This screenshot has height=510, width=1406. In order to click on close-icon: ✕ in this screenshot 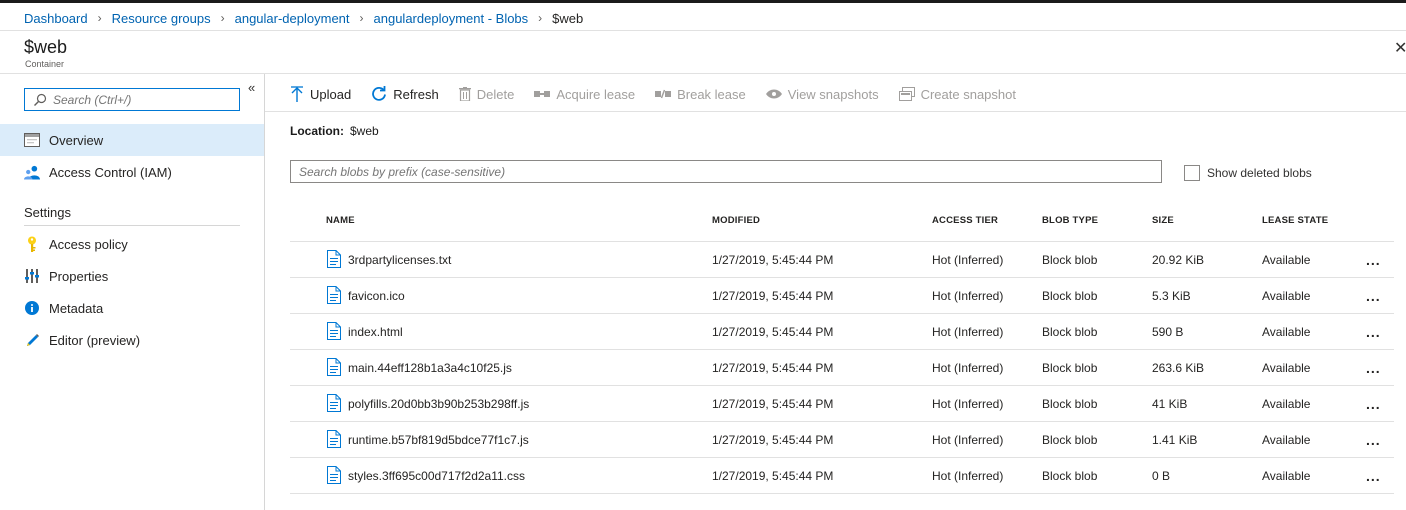, I will do `click(1400, 48)`.